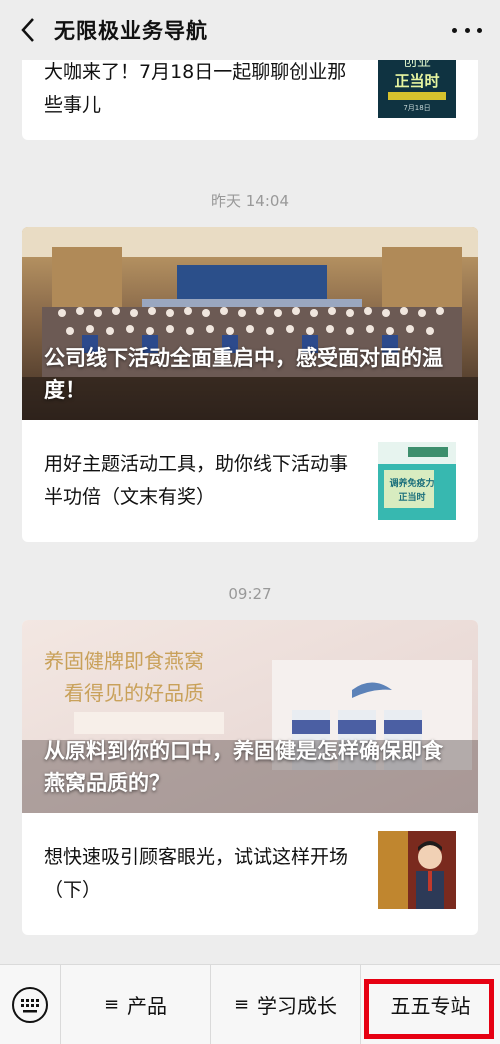 This screenshot has width=500, height=1044. What do you see at coordinates (411, 483) in the screenshot?
I see `svg-text: 调养免疫力` at bounding box center [411, 483].